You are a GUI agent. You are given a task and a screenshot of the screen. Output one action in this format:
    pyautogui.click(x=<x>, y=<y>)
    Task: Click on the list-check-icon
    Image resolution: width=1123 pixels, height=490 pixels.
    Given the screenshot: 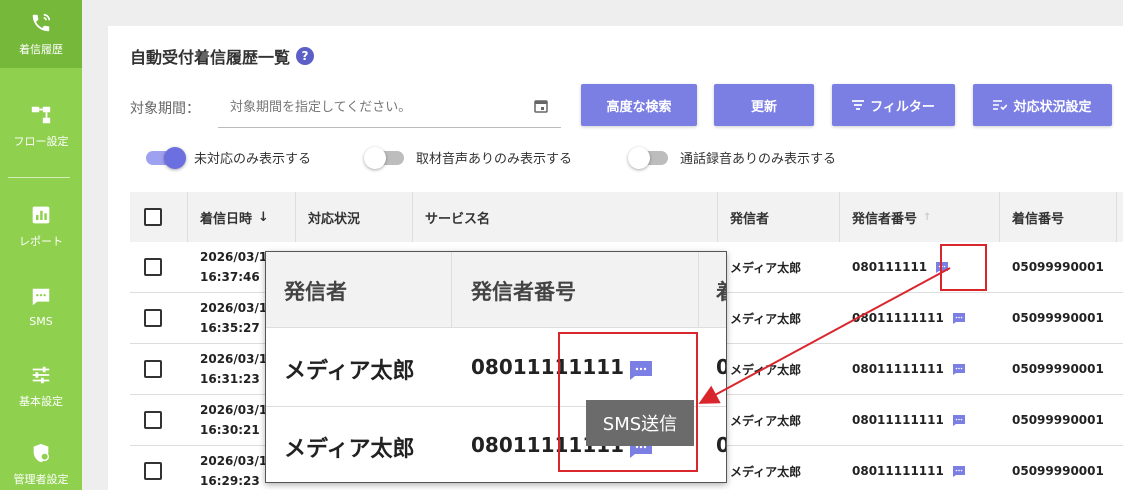 What is the action you would take?
    pyautogui.click(x=1000, y=105)
    